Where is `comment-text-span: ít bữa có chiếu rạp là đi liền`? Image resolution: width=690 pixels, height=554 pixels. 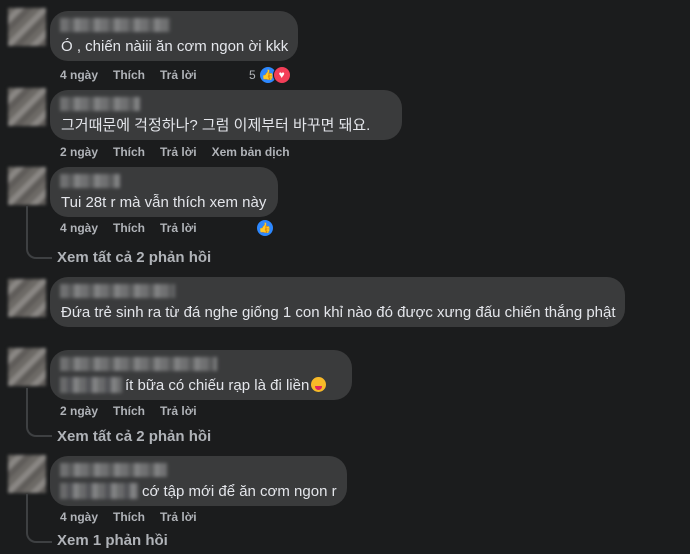
comment-text-span: ít bữa có chiếu rạp là đi liền is located at coordinates (217, 385).